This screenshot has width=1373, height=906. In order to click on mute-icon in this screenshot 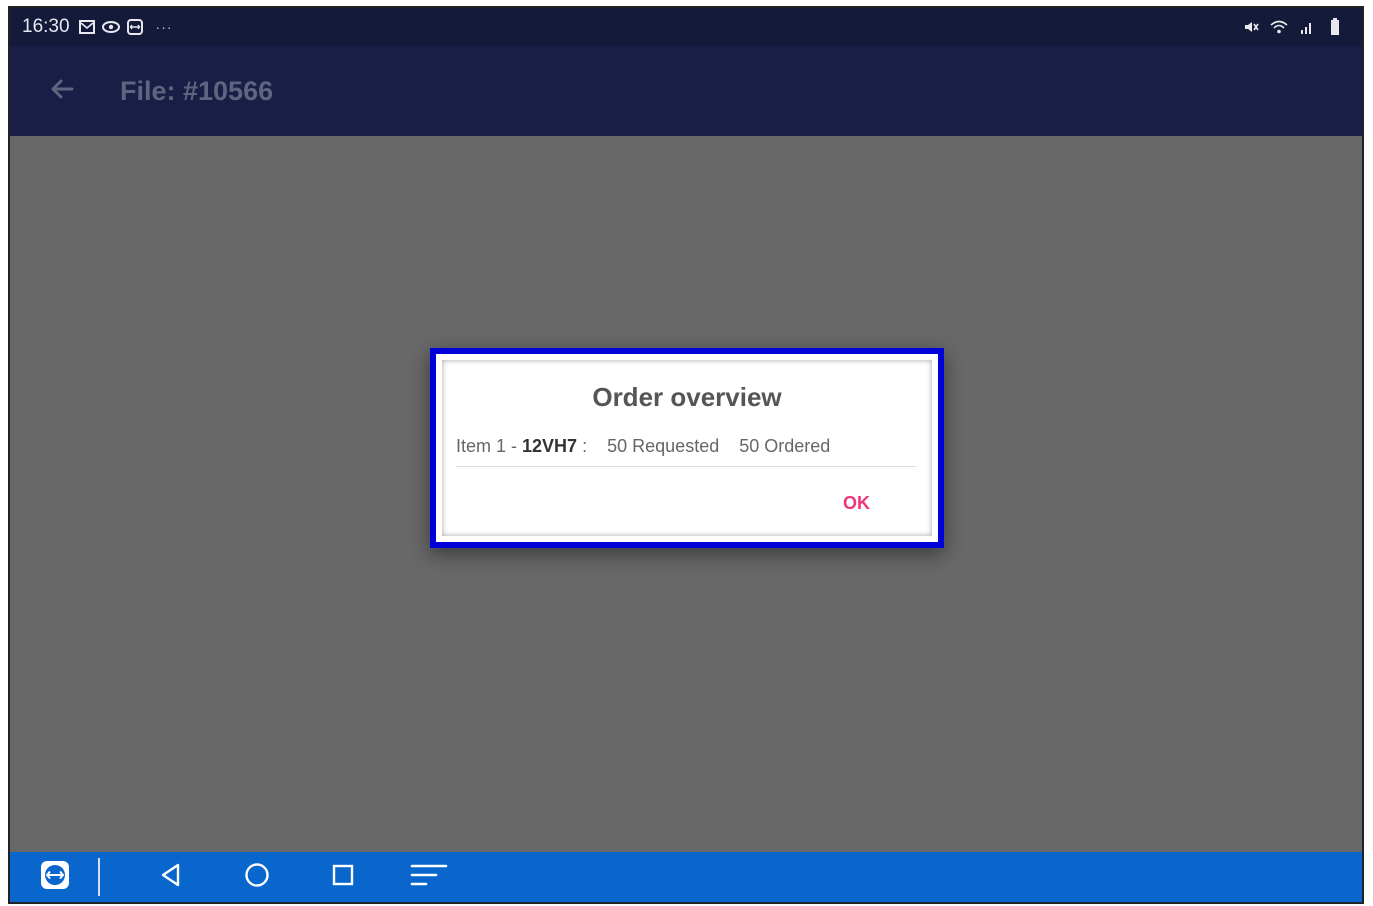, I will do `click(1251, 27)`.